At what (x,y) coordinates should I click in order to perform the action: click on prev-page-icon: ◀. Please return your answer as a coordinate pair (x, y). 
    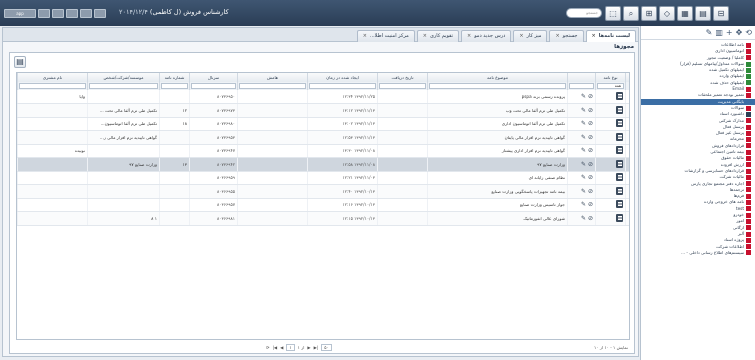
    Looking at the image, I should click on (281, 347).